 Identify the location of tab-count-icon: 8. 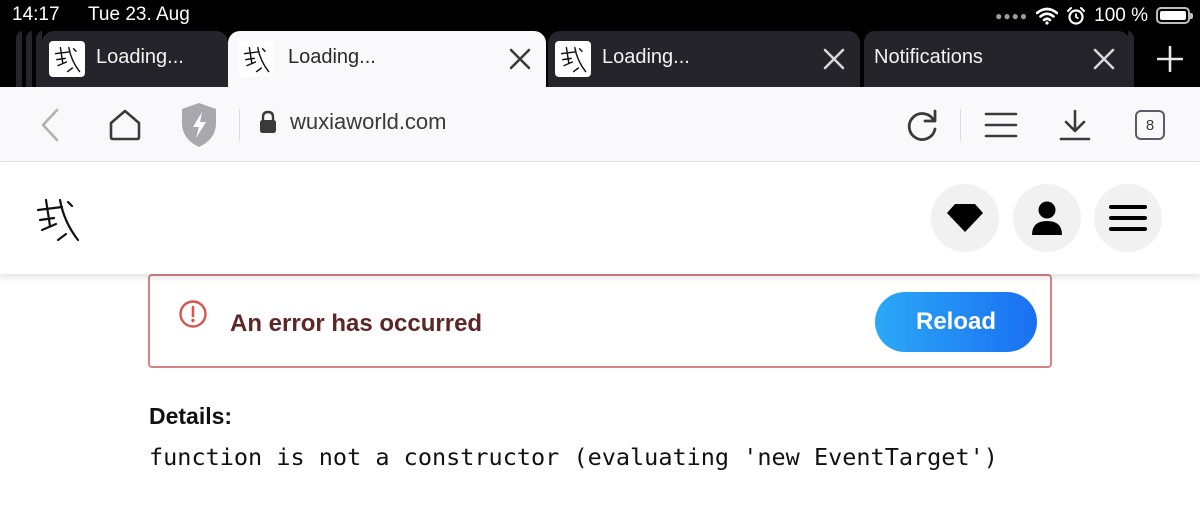
(1150, 125).